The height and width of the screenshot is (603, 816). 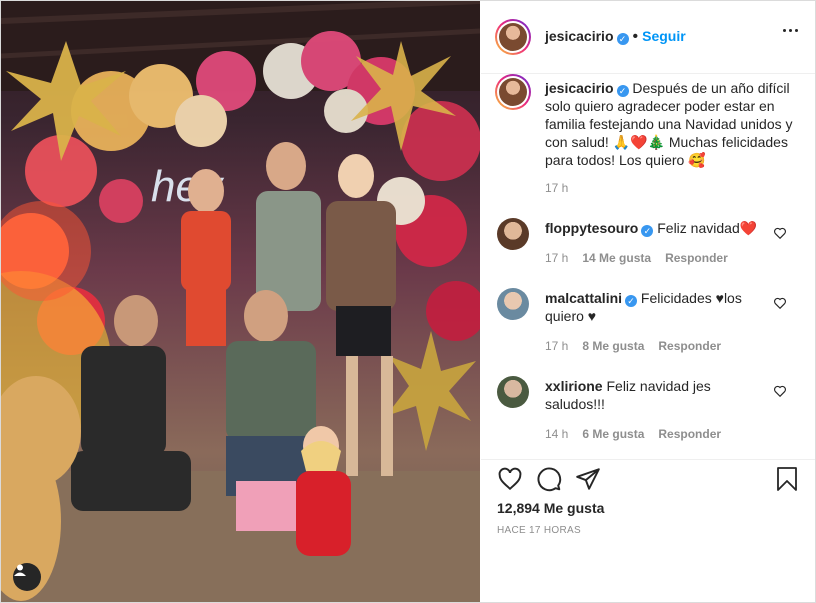 I want to click on author-avatar, so click(x=513, y=37).